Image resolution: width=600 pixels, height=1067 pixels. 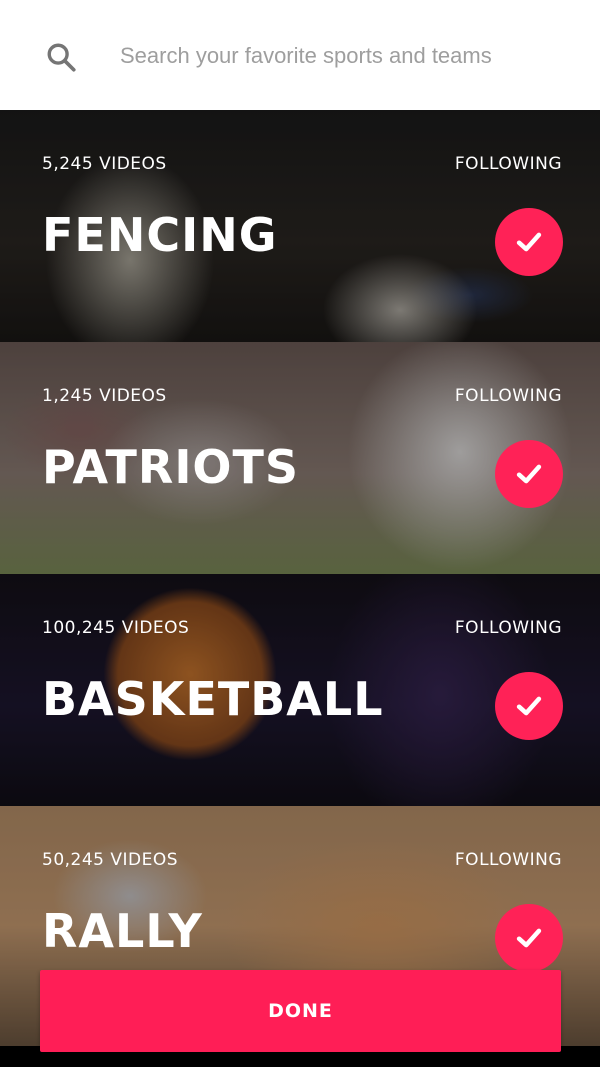 I want to click on search-bar, so click(x=300, y=55).